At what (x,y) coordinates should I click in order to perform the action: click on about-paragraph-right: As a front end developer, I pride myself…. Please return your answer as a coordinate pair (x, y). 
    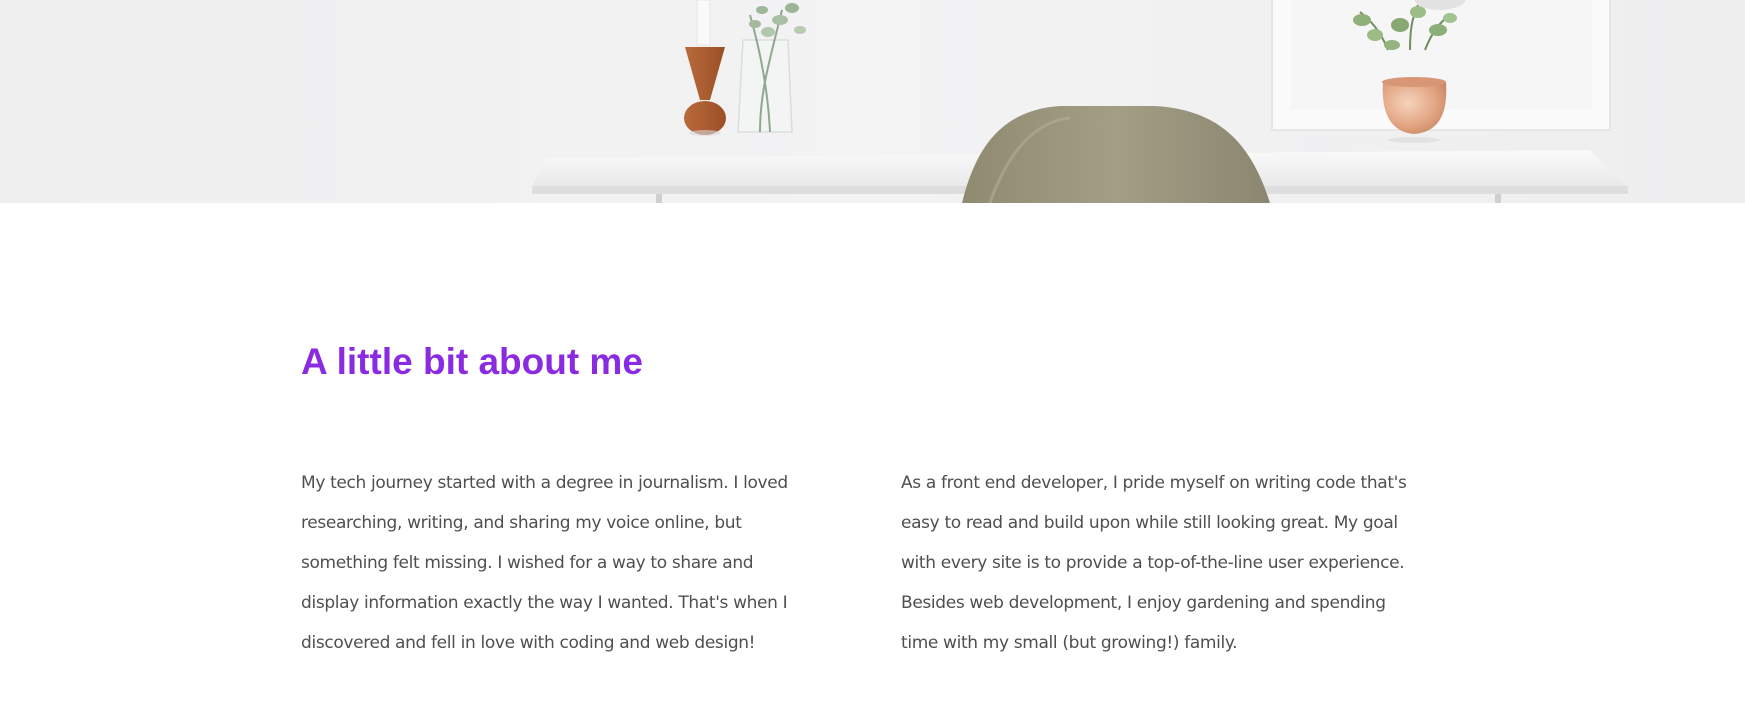
    Looking at the image, I should click on (1154, 563).